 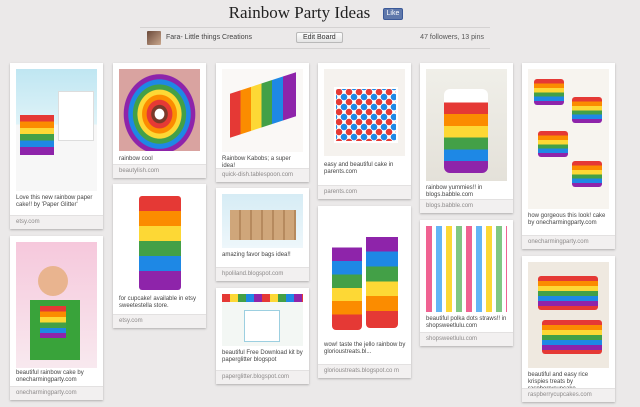 I want to click on cupcake-liners-stack, so click(x=160, y=243).